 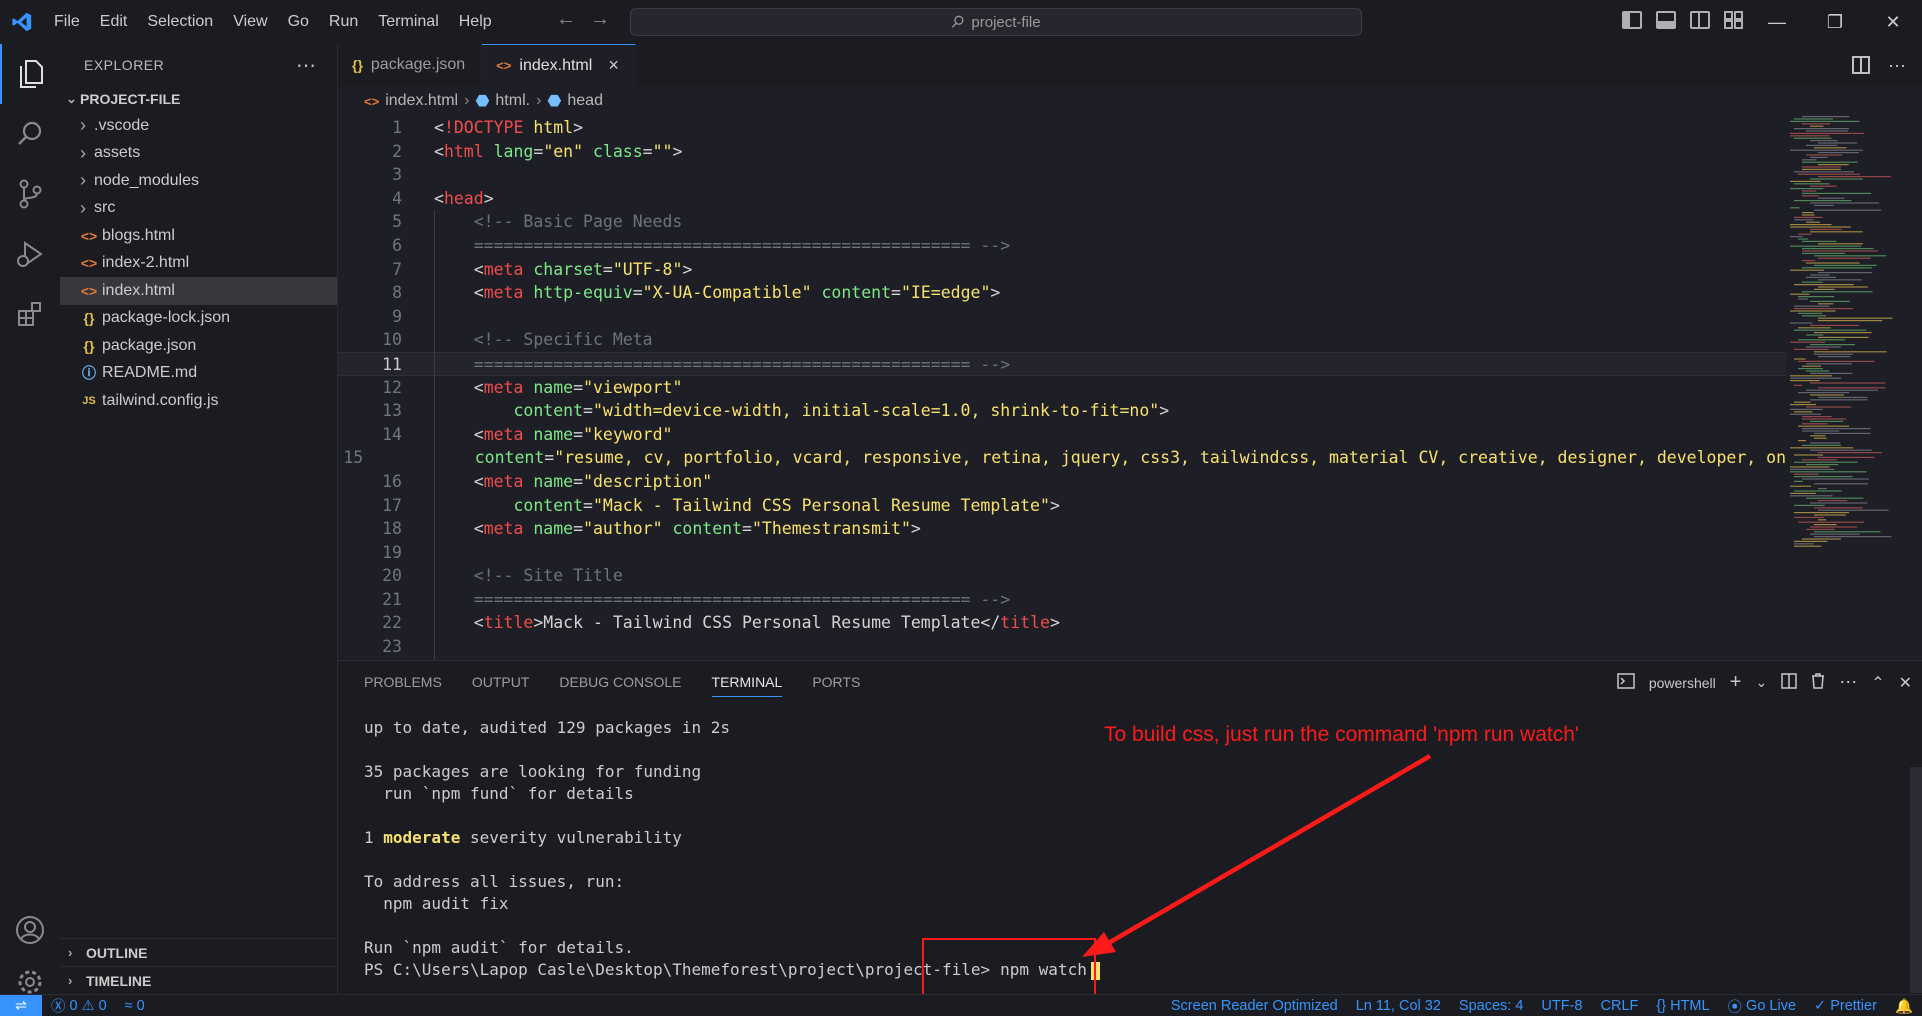 I want to click on restore-button: ❐, so click(x=1835, y=22).